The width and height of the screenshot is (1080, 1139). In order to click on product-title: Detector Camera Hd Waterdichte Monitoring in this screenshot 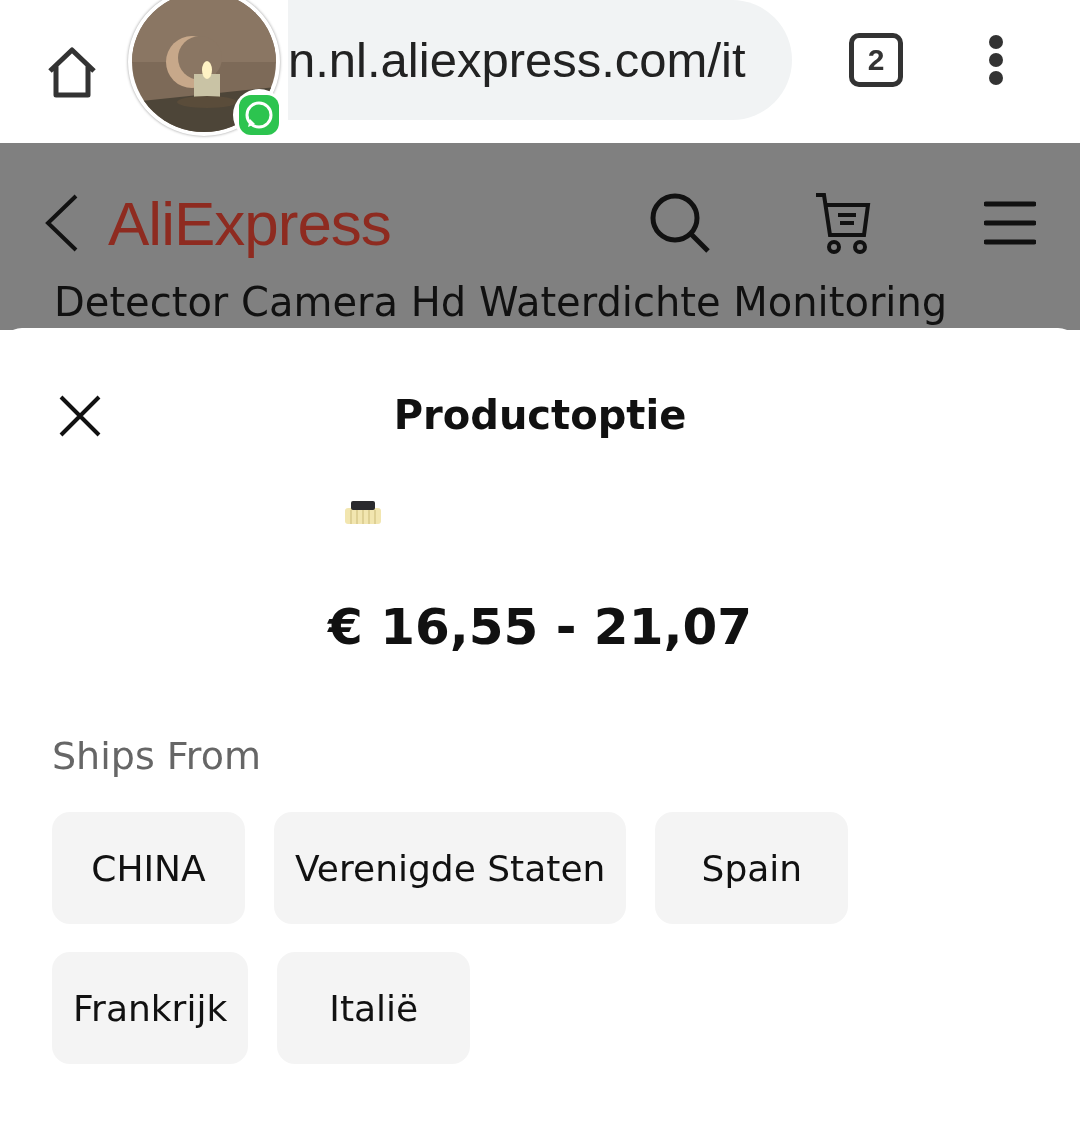, I will do `click(501, 302)`.